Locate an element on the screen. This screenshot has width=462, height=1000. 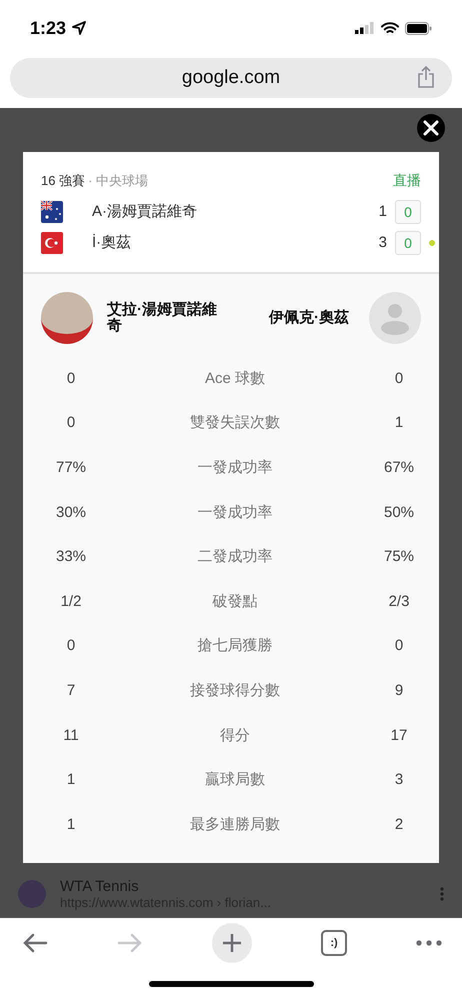
stat-value: 1/2 is located at coordinates (71, 601).